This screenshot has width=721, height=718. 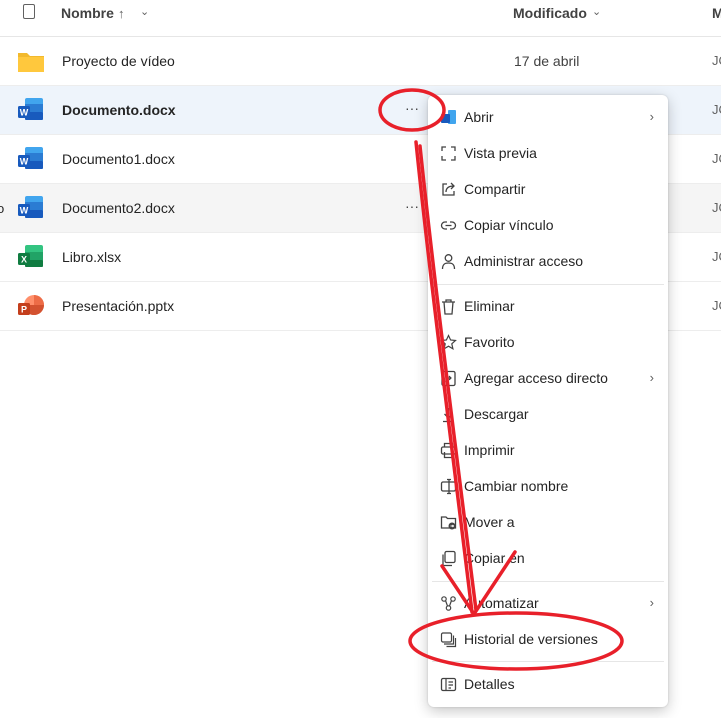 What do you see at coordinates (24, 310) in the screenshot?
I see `svg-text: P` at bounding box center [24, 310].